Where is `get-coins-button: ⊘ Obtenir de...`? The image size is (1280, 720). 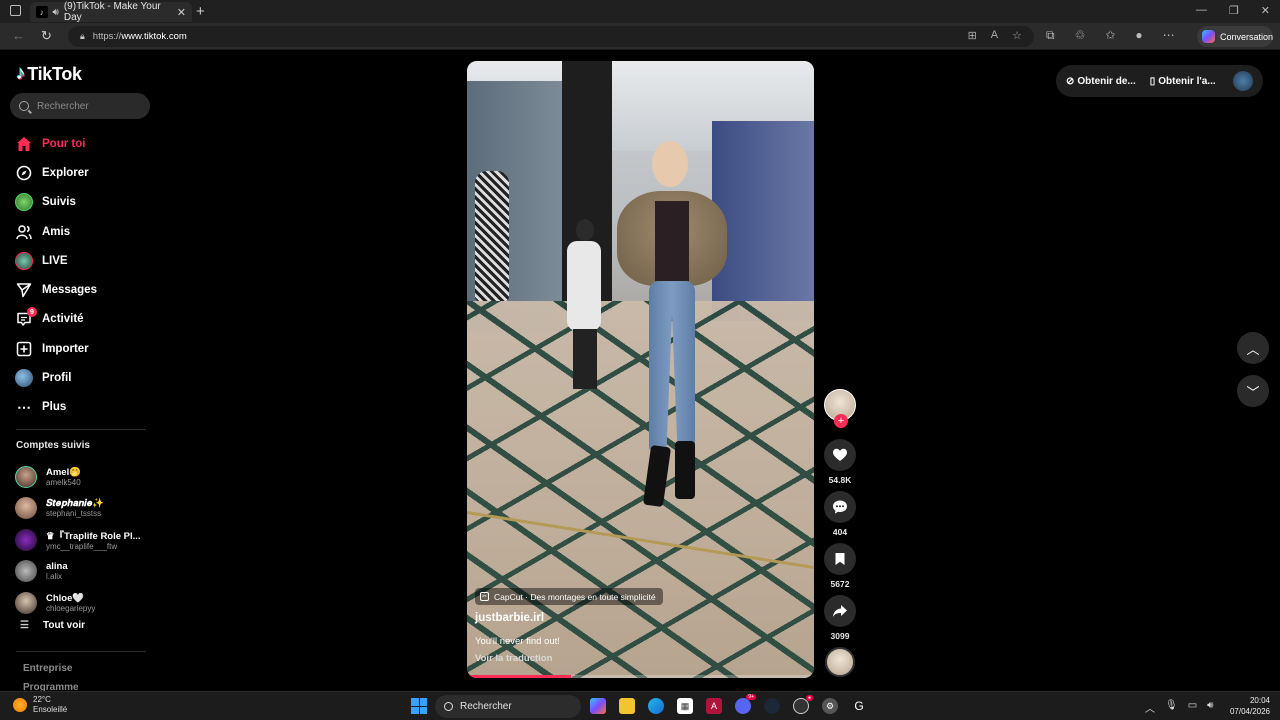
get-coins-button: ⊘ Obtenir de... is located at coordinates (1101, 81).